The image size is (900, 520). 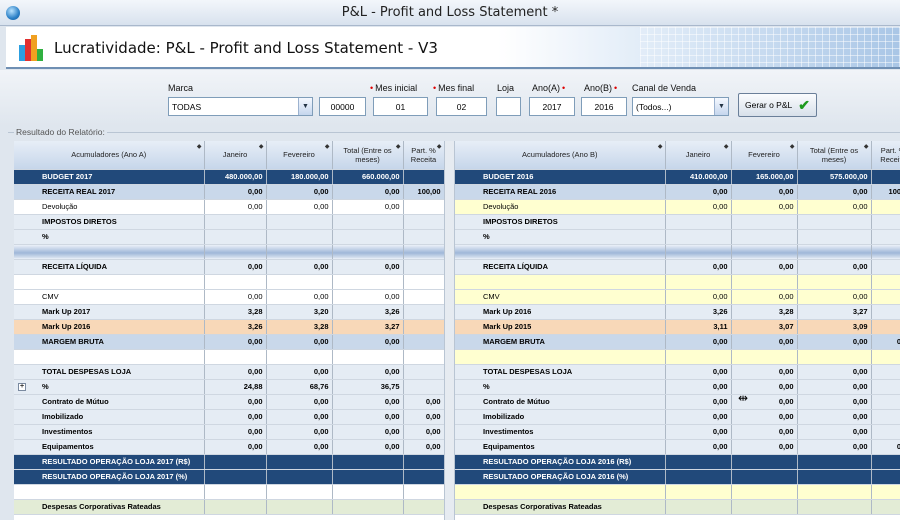 What do you see at coordinates (109, 387) in the screenshot?
I see `row-label: % +` at bounding box center [109, 387].